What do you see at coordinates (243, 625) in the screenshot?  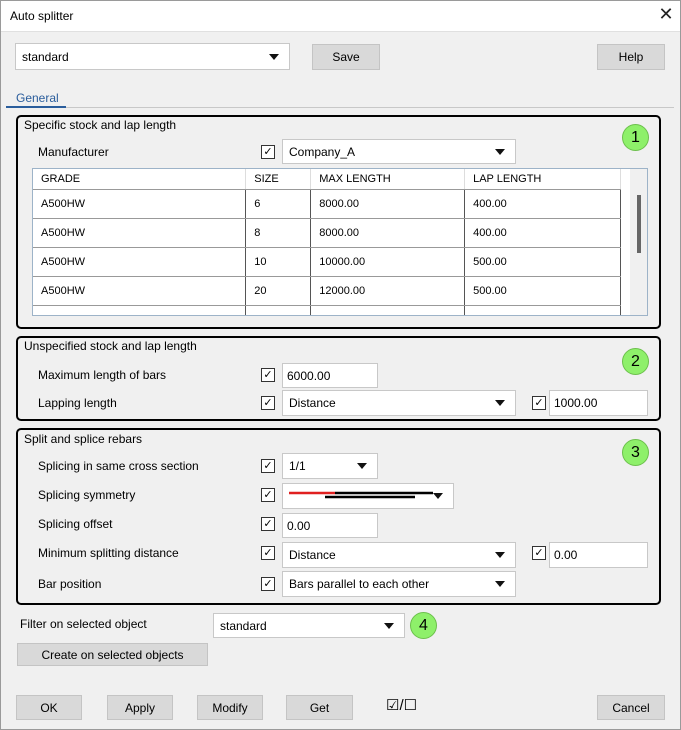 I see `filter-value: standard` at bounding box center [243, 625].